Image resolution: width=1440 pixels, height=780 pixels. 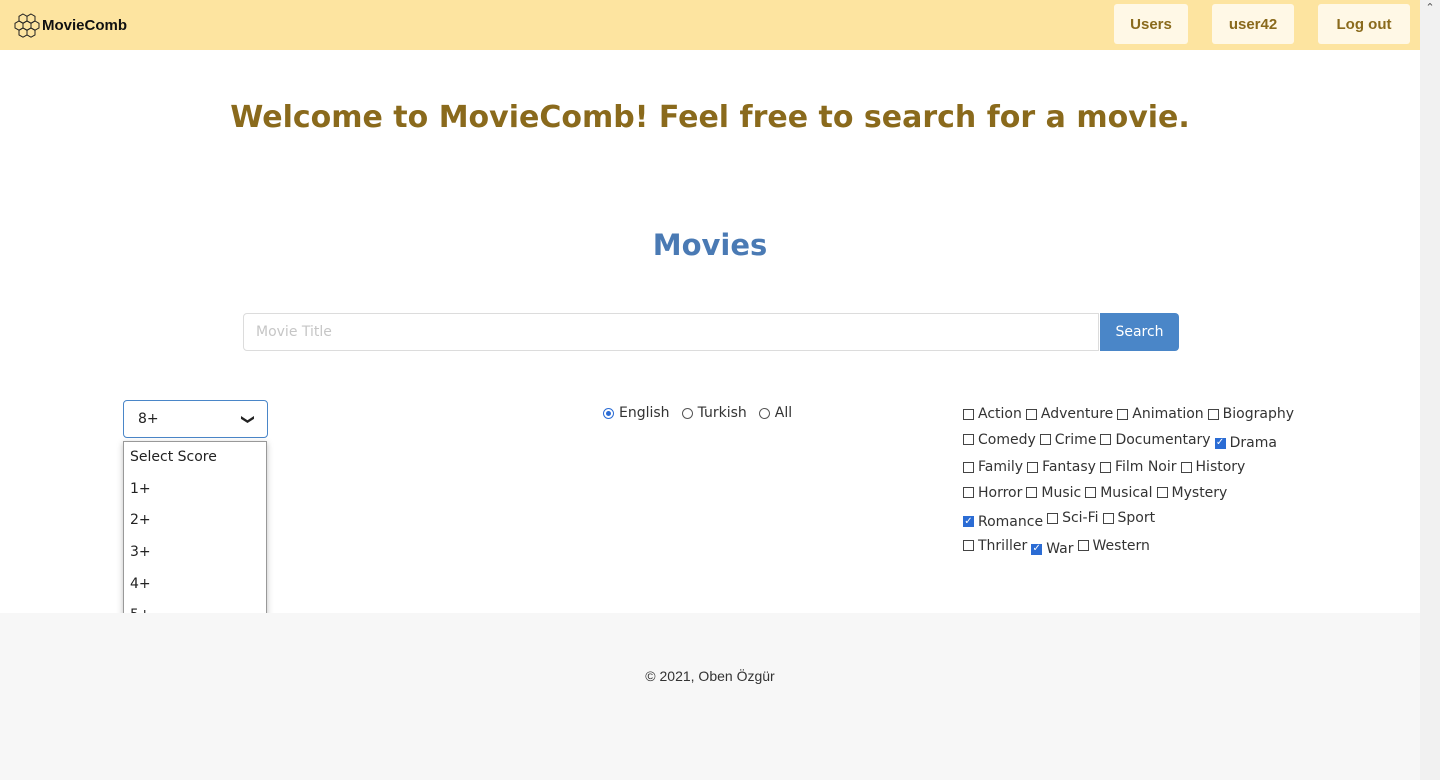 What do you see at coordinates (1199, 492) in the screenshot?
I see `genre-label: Mystery` at bounding box center [1199, 492].